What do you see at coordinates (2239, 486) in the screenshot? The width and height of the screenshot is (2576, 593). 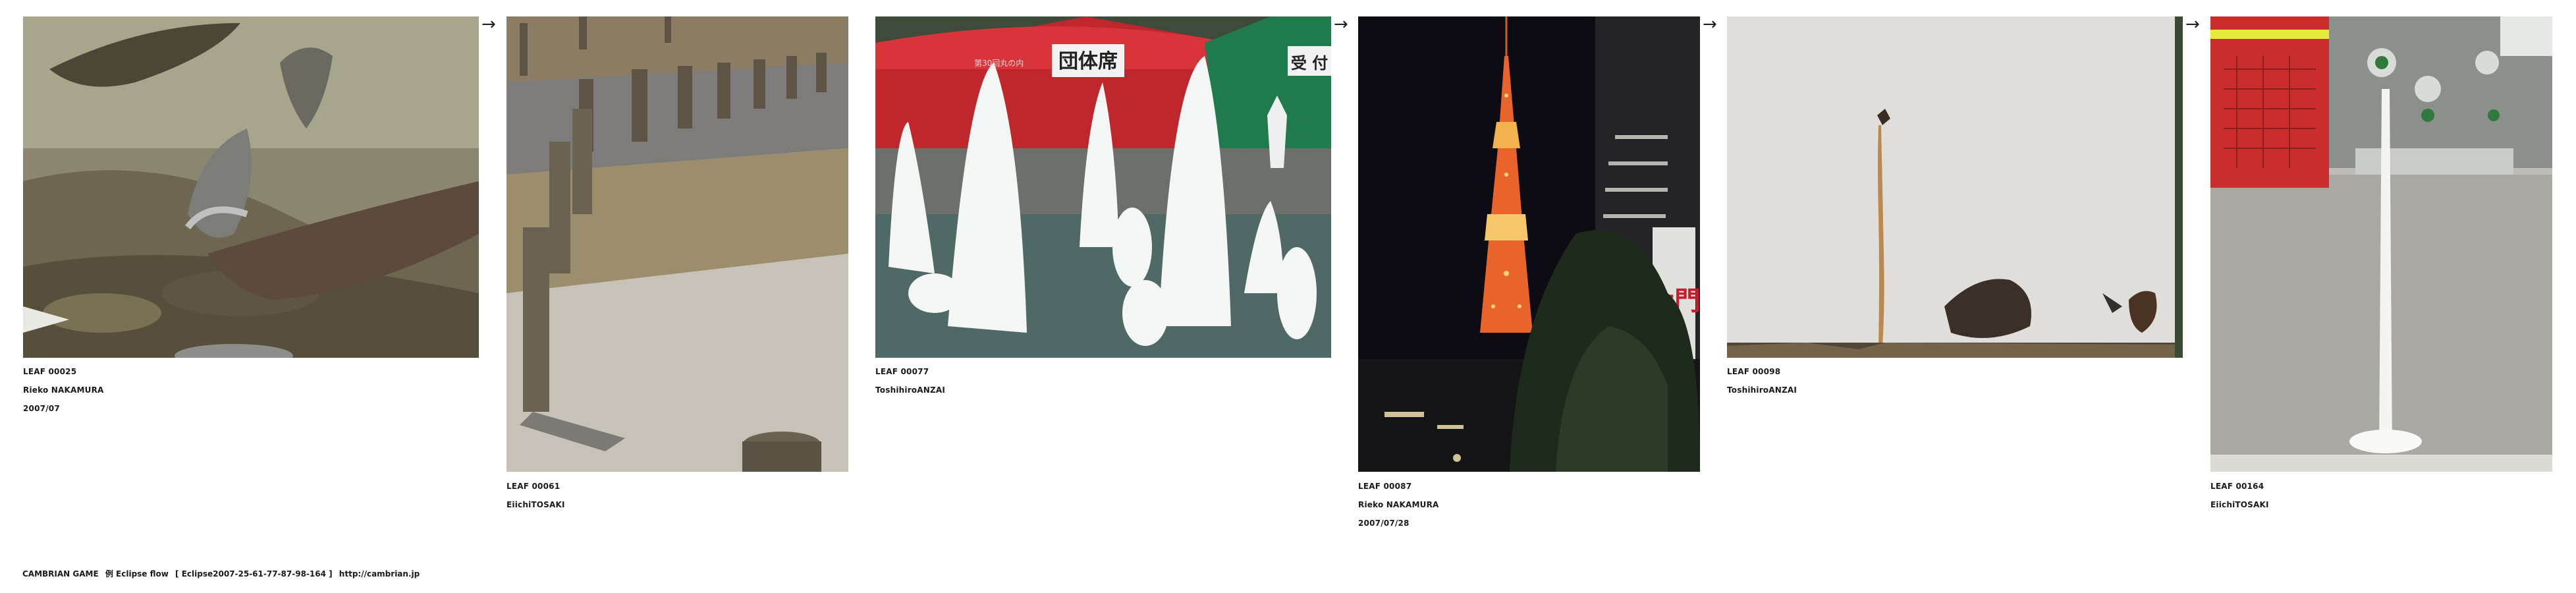 I see `leaf-id: LEAF 00164` at bounding box center [2239, 486].